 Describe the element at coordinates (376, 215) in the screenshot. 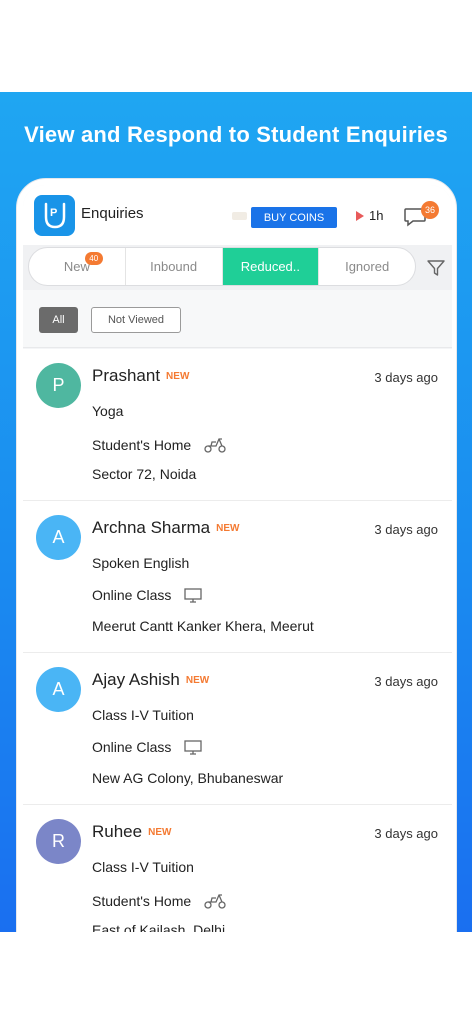

I see `timer-text: 1h` at that location.